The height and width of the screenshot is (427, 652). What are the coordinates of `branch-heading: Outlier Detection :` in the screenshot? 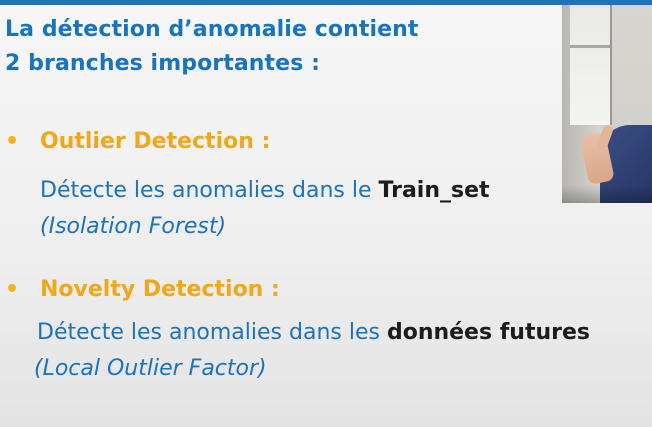 It's located at (155, 141).